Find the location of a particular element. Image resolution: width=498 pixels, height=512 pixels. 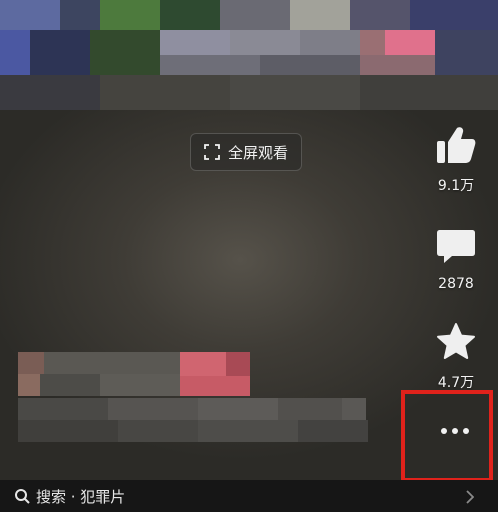

search-suggestion-text: 搜索 · 犯罪片 is located at coordinates (81, 496).